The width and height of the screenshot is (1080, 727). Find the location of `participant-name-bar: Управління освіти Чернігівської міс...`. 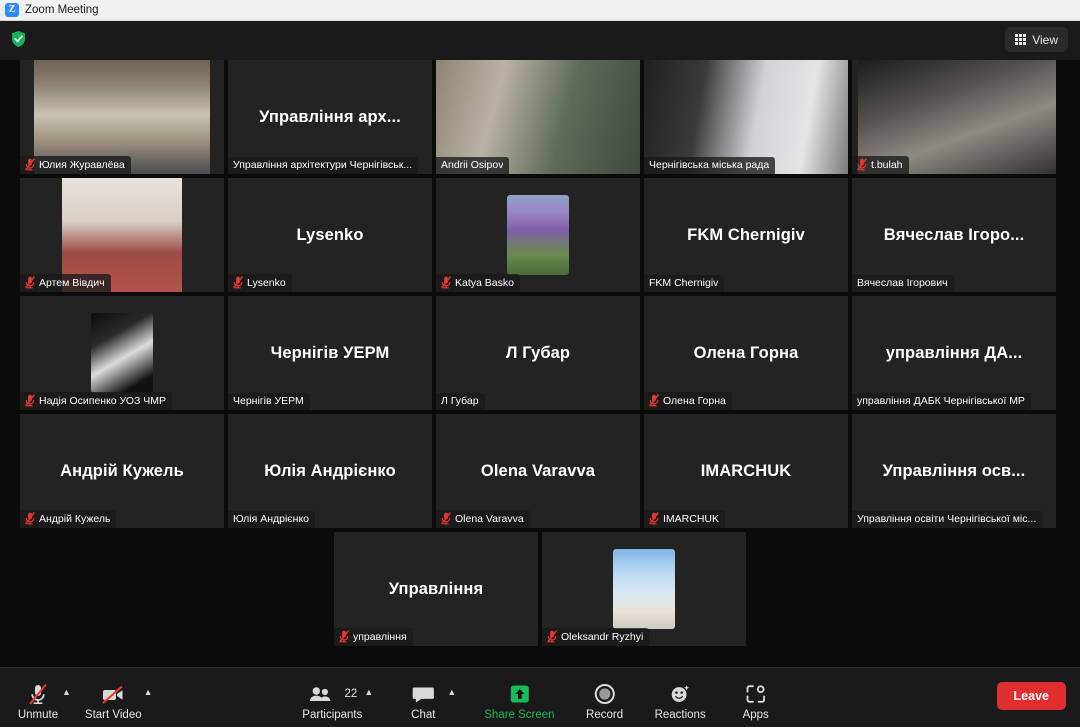

participant-name-bar: Управління освіти Чернігівської міс... is located at coordinates (947, 519).